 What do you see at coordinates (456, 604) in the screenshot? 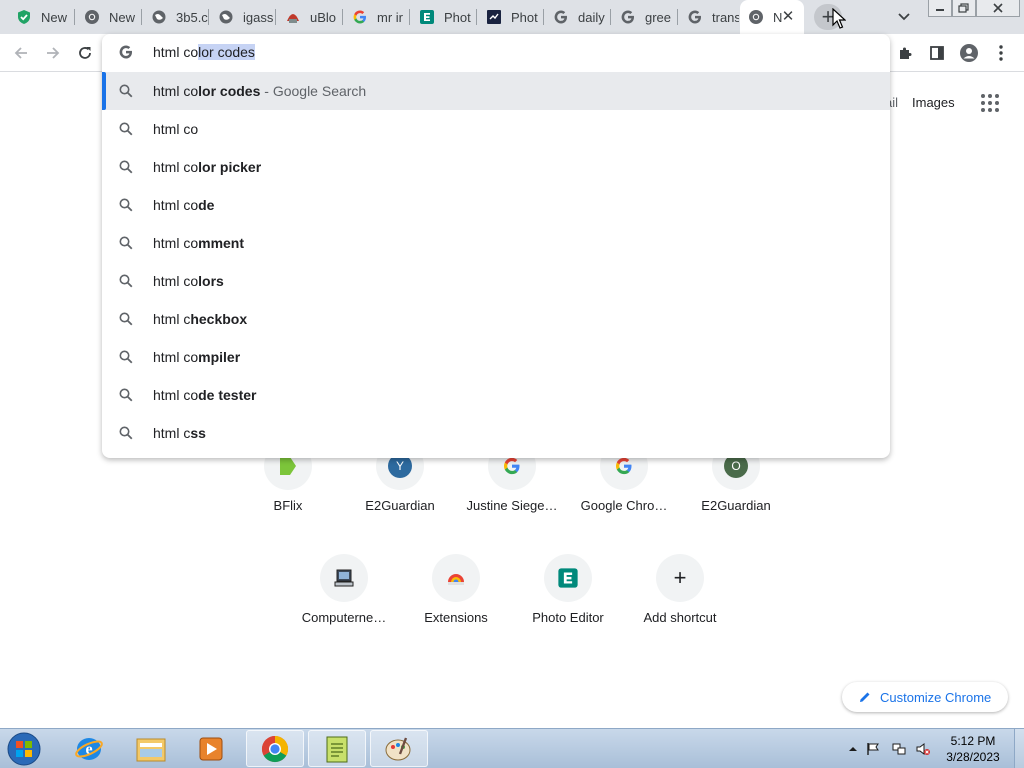
I see `shortcut-extensions: Extensions` at bounding box center [456, 604].